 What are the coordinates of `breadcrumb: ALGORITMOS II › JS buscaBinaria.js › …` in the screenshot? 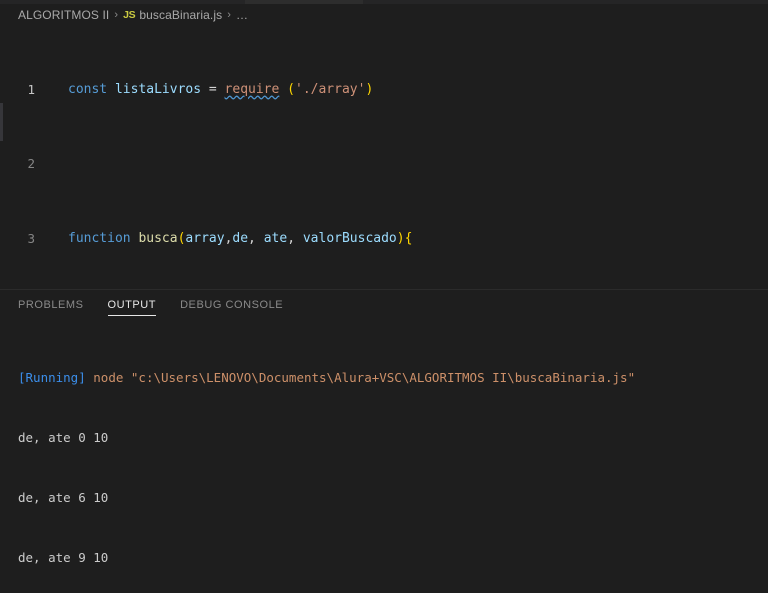 It's located at (384, 14).